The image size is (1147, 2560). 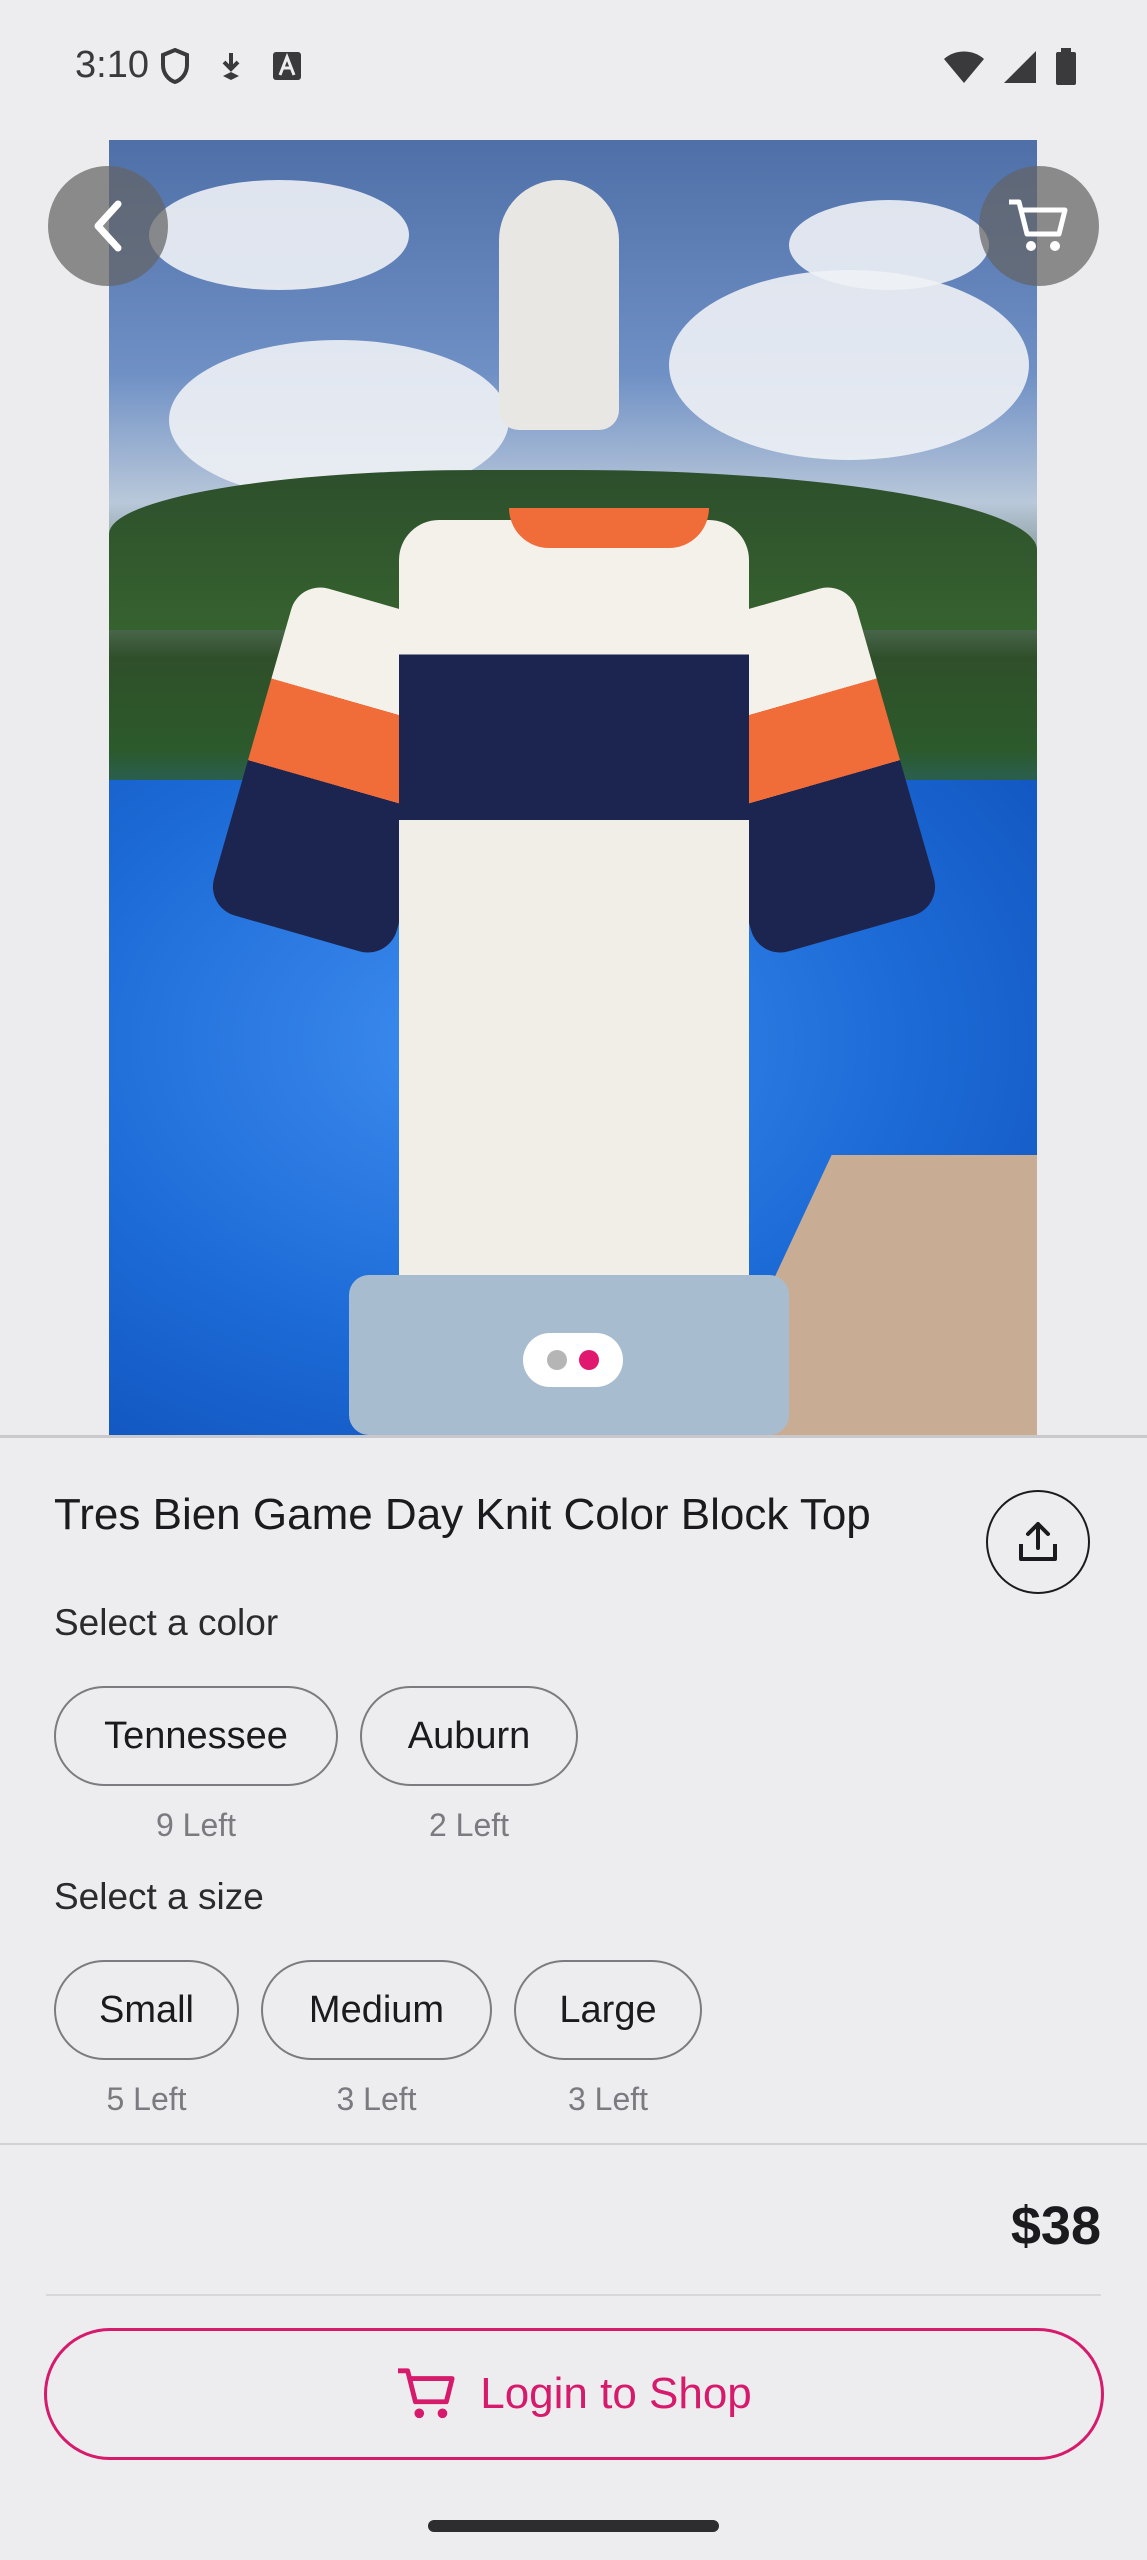 I want to click on back-button, so click(x=108, y=226).